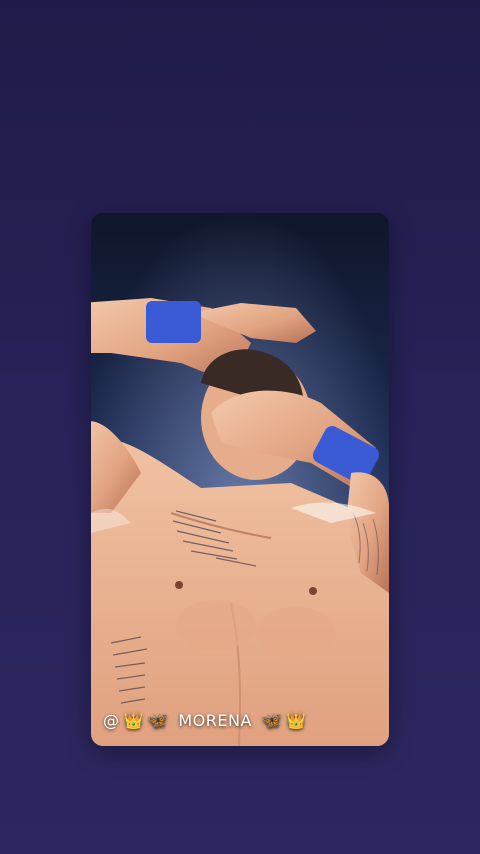 This screenshot has width=480, height=854. I want to click on crown-emoji-icon-2: 👑, so click(296, 720).